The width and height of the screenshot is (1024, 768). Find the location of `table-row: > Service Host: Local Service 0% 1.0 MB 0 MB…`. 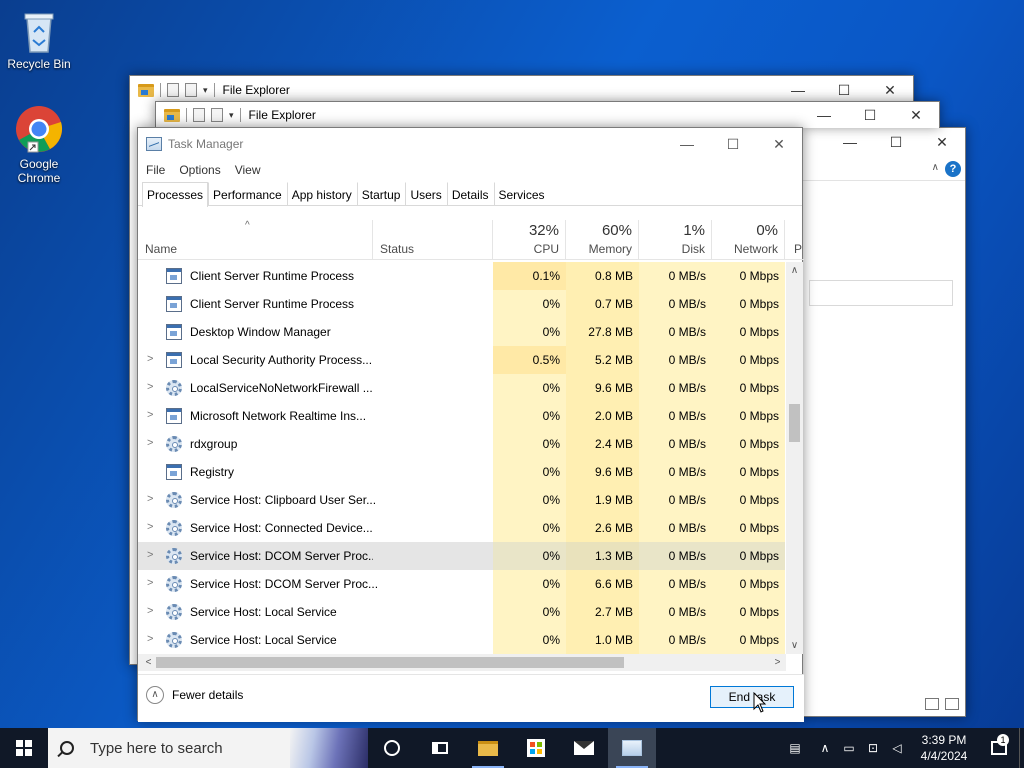

table-row: > Service Host: Local Service 0% 1.0 MB 0 MB… is located at coordinates (462, 640).